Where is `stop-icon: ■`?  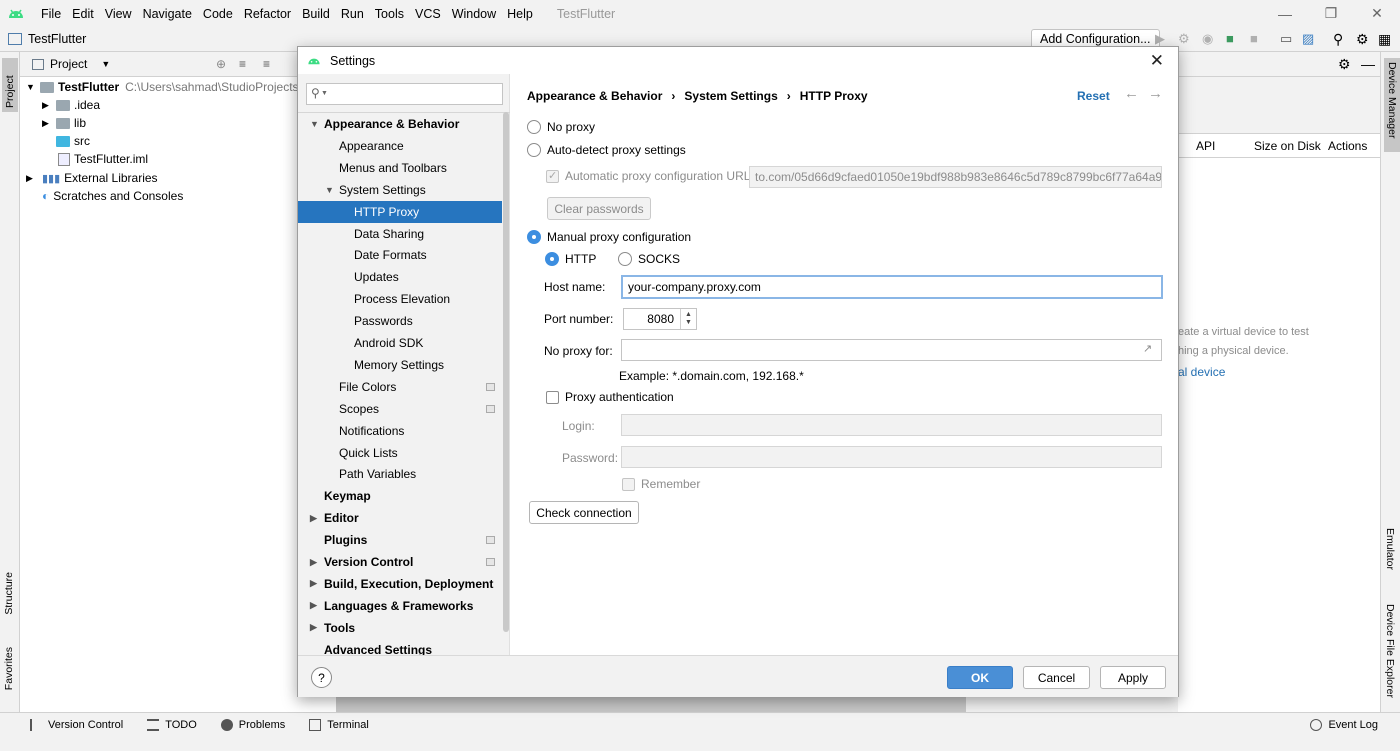
stop-icon: ■ is located at coordinates (1258, 39).